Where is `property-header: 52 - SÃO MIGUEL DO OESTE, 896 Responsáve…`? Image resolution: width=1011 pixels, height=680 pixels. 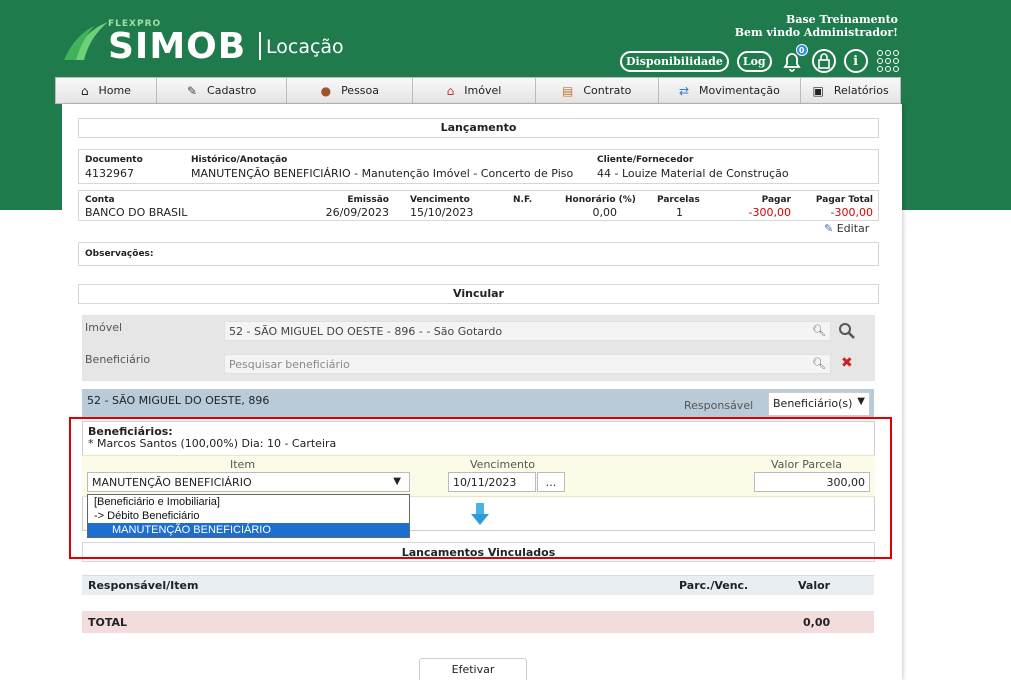
property-header: 52 - SÃO MIGUEL DO OESTE, 896 Responsáve… is located at coordinates (478, 403).